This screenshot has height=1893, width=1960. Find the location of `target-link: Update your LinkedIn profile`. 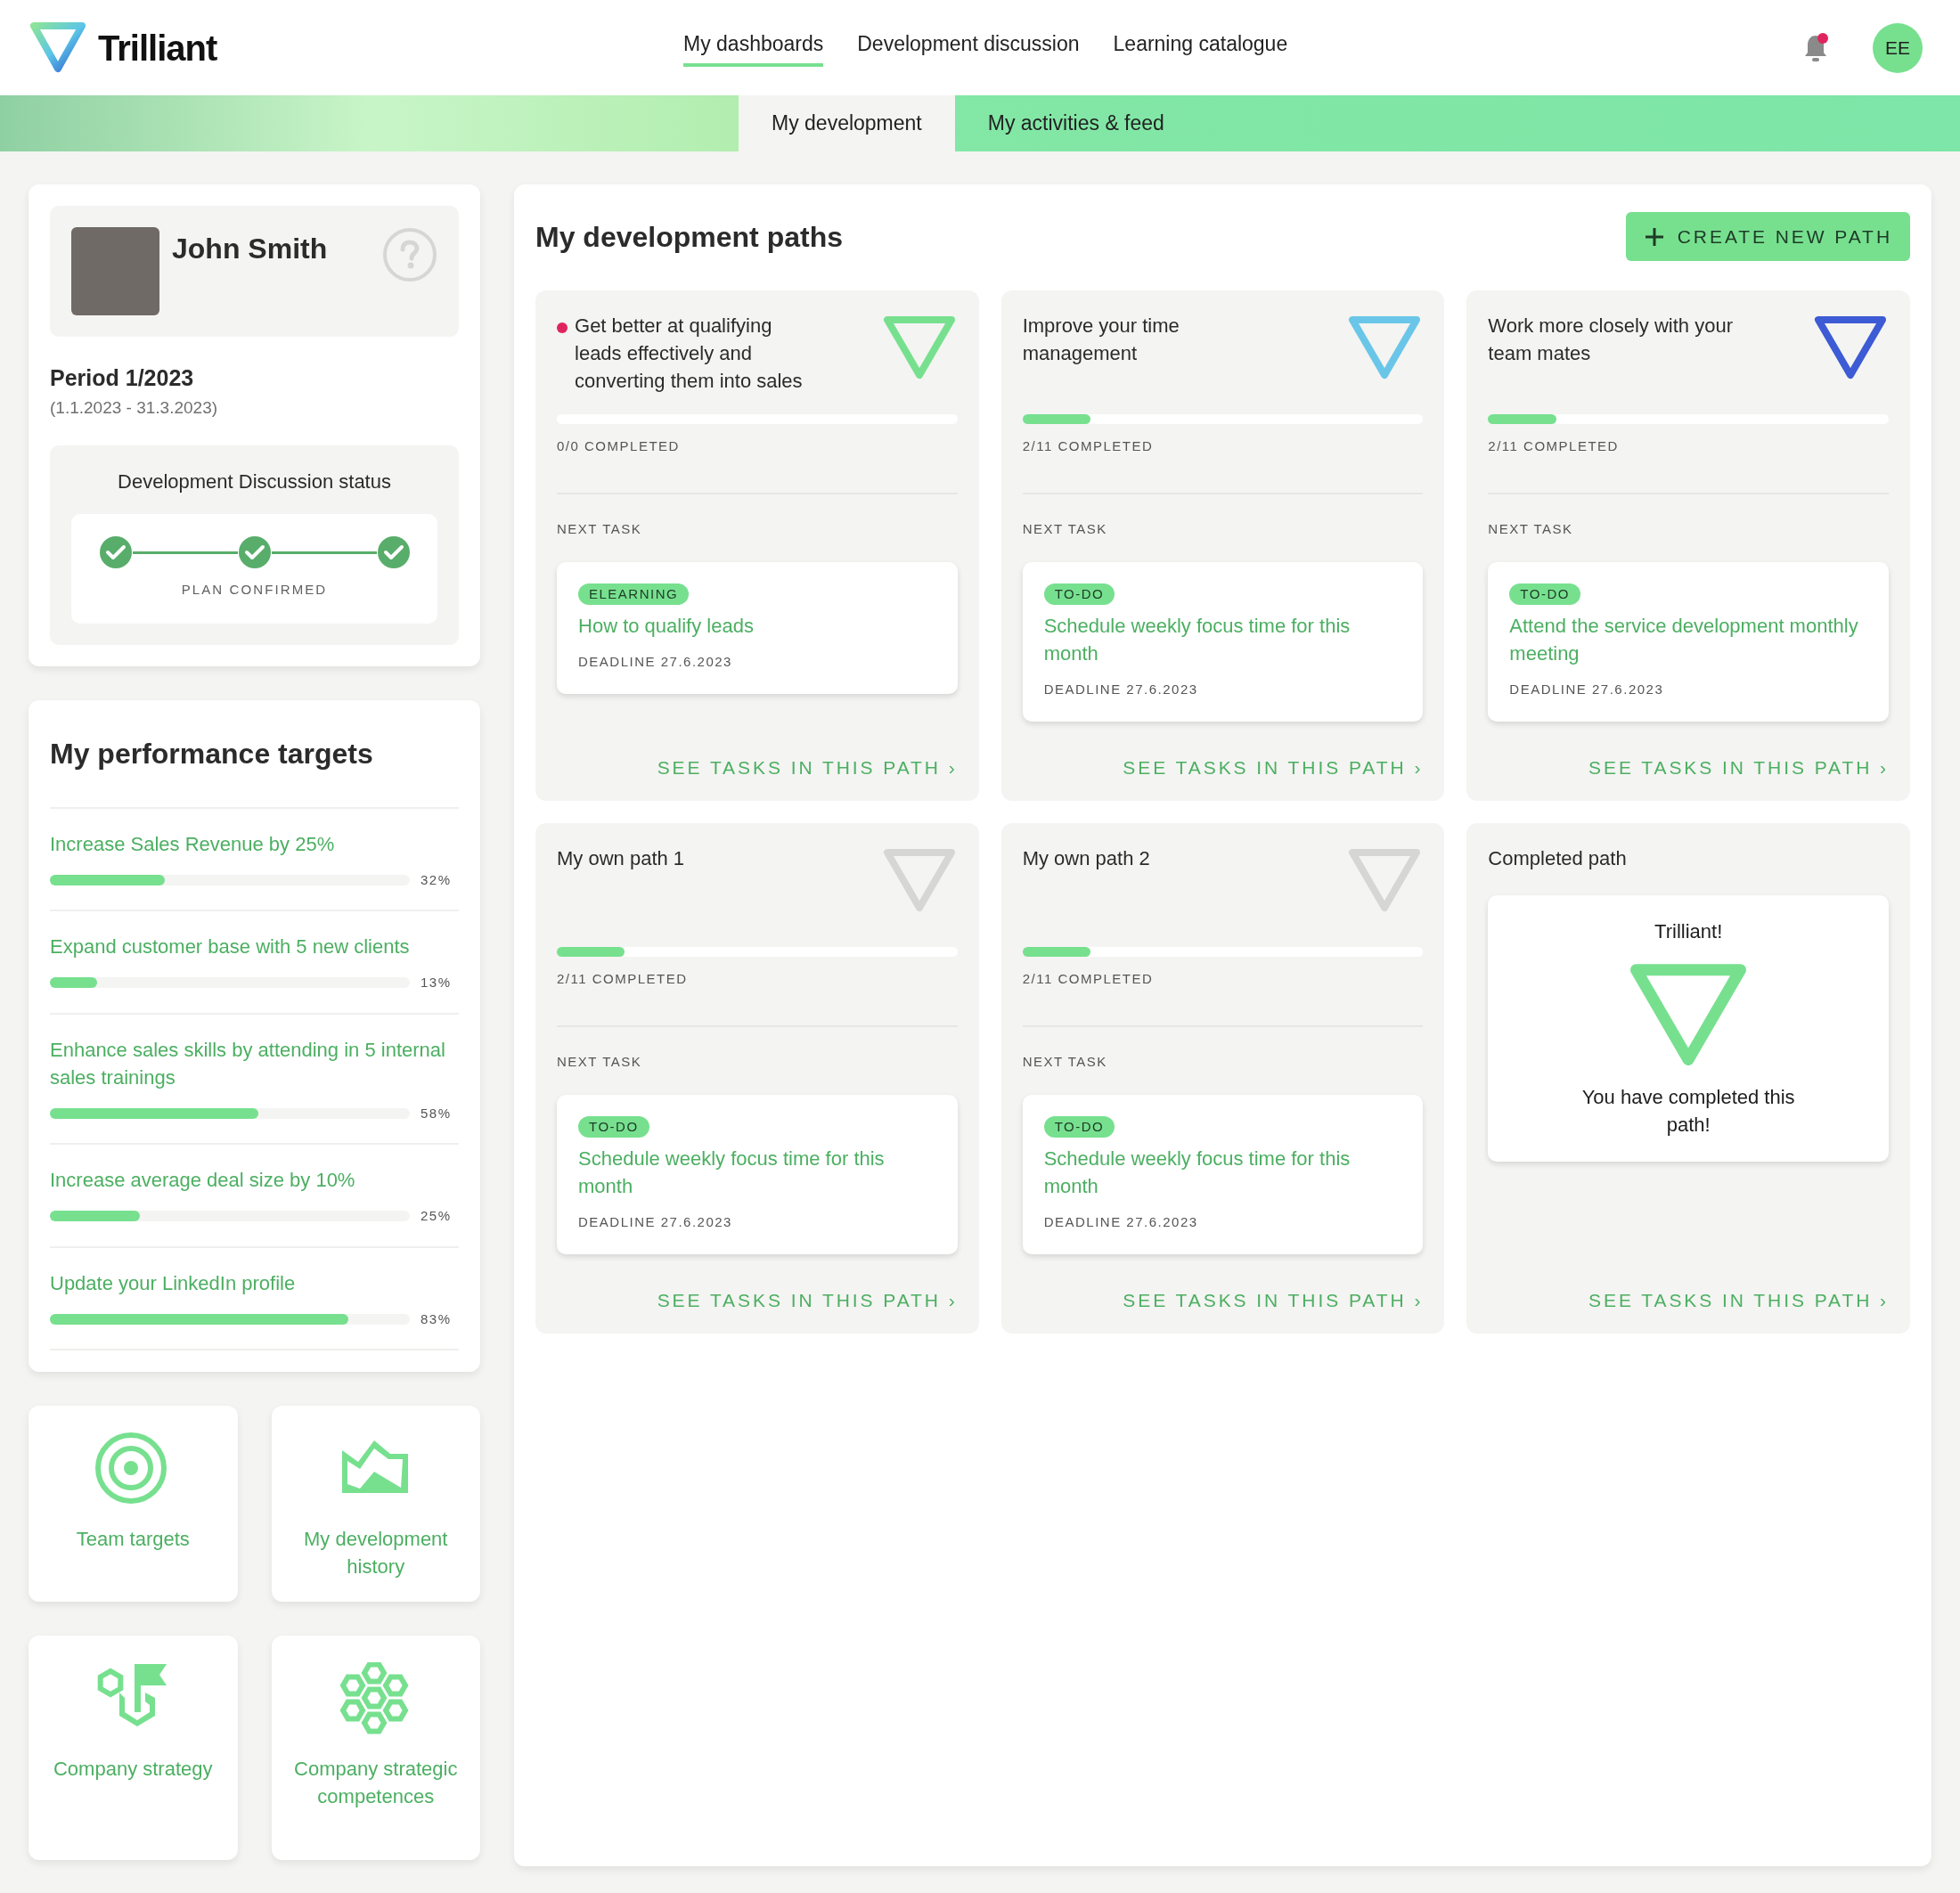

target-link: Update your LinkedIn profile is located at coordinates (254, 1283).